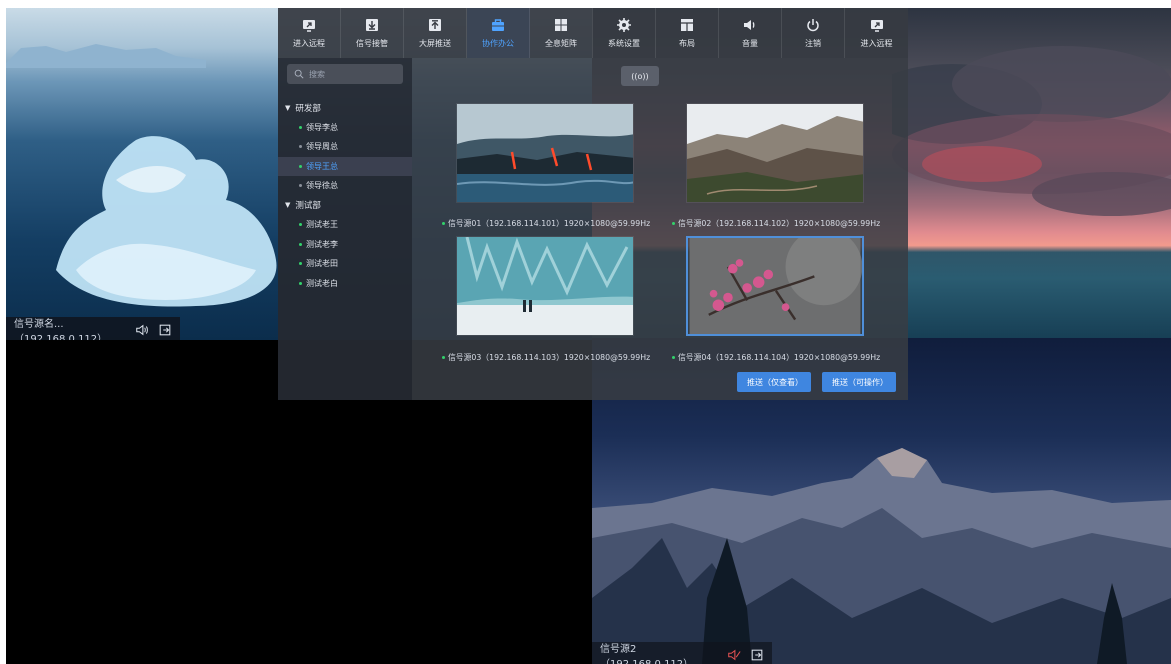 This screenshot has width=1171, height=664. I want to click on blossom-image, so click(775, 286).